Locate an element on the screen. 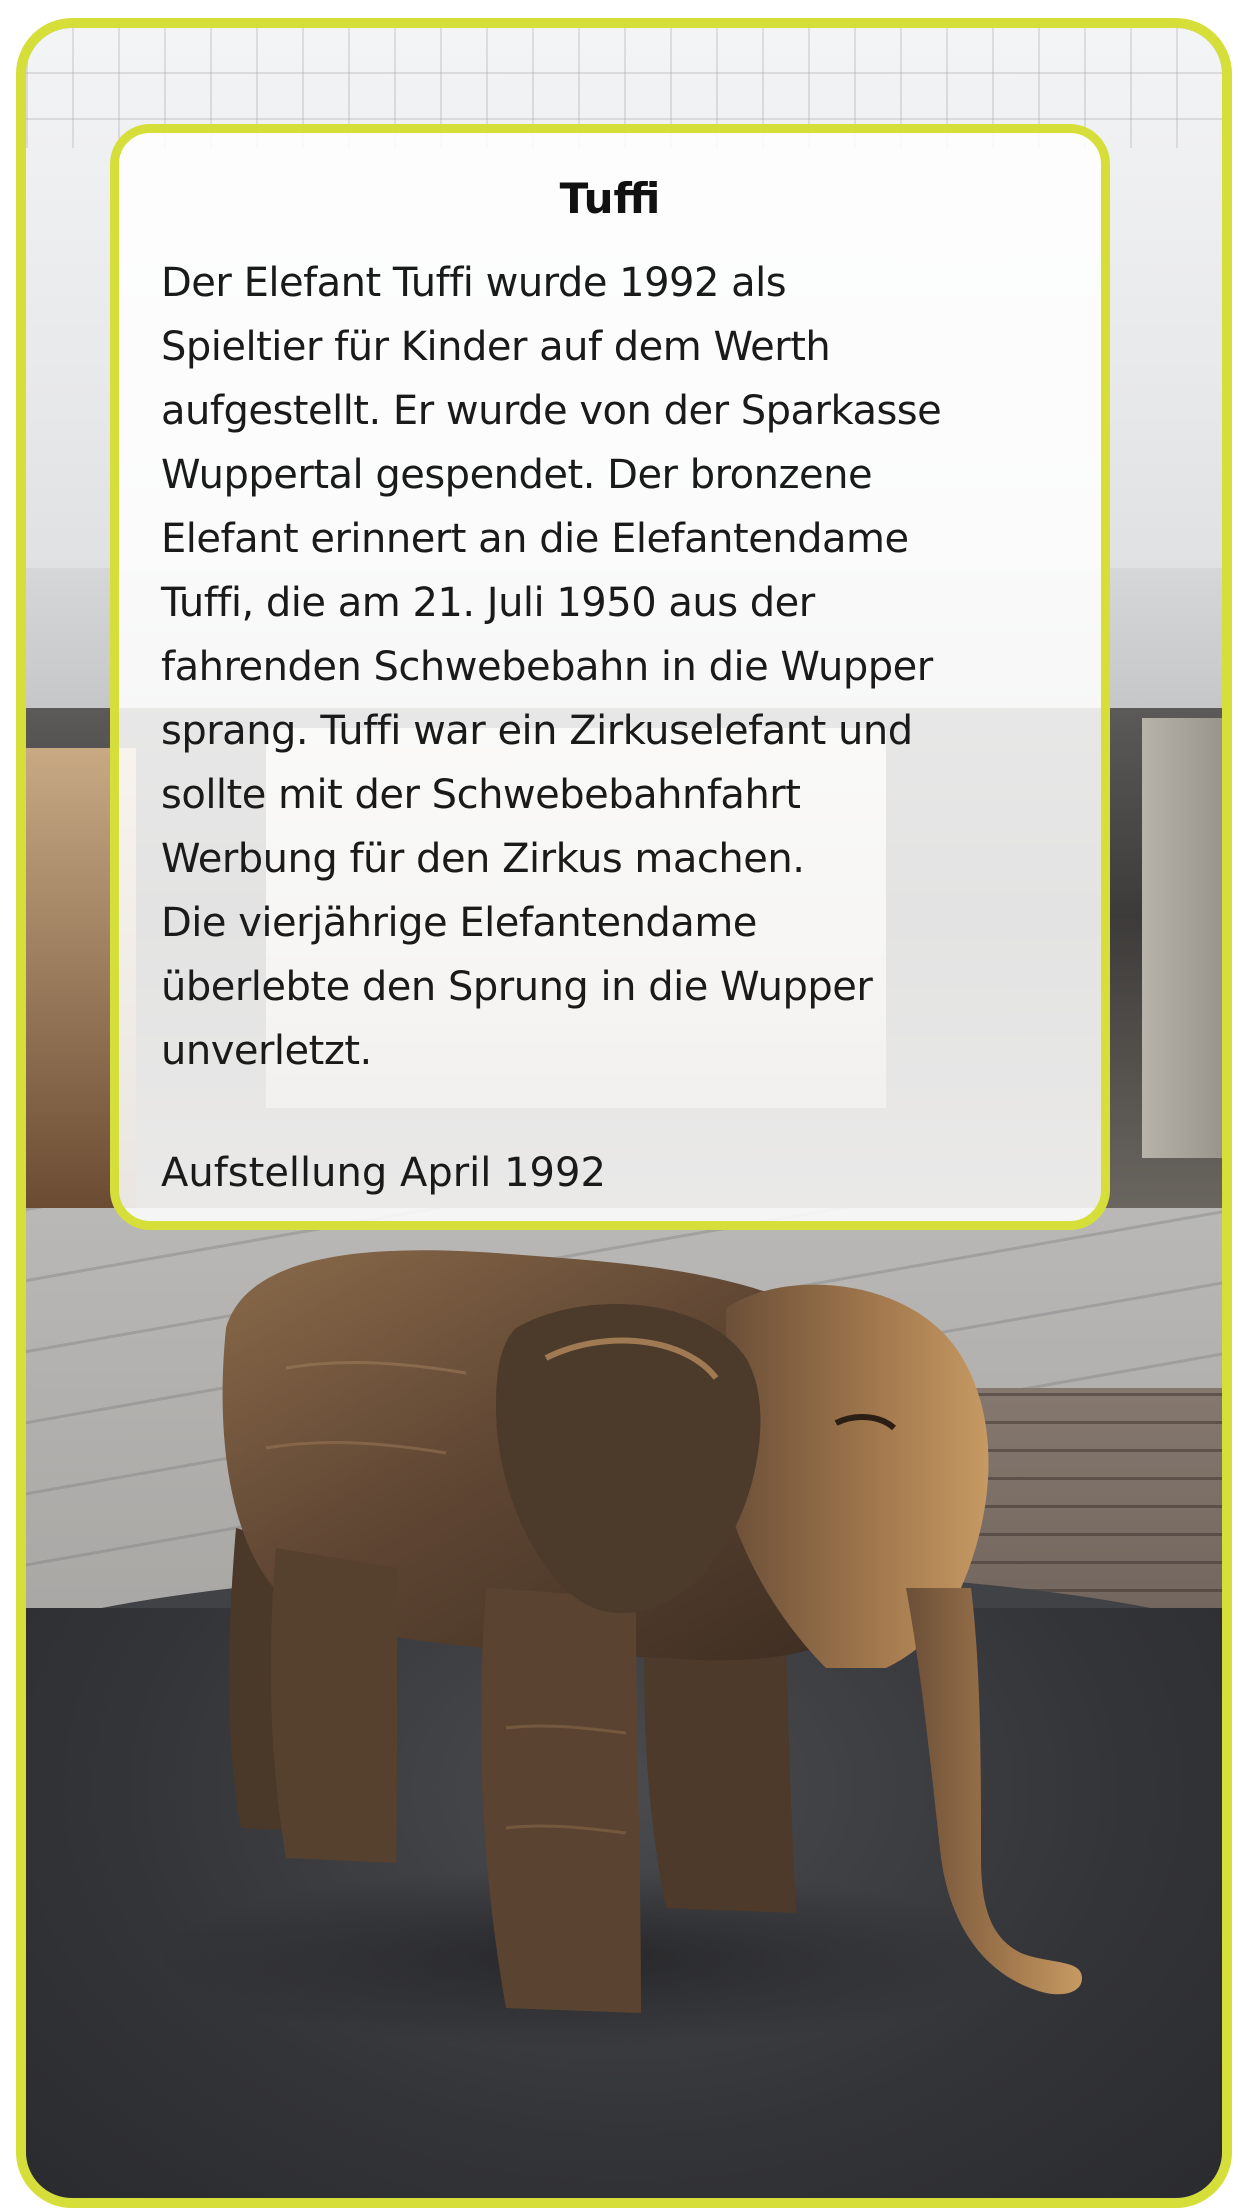  installation-date: Aufstellung April 1992 is located at coordinates (383, 1173).